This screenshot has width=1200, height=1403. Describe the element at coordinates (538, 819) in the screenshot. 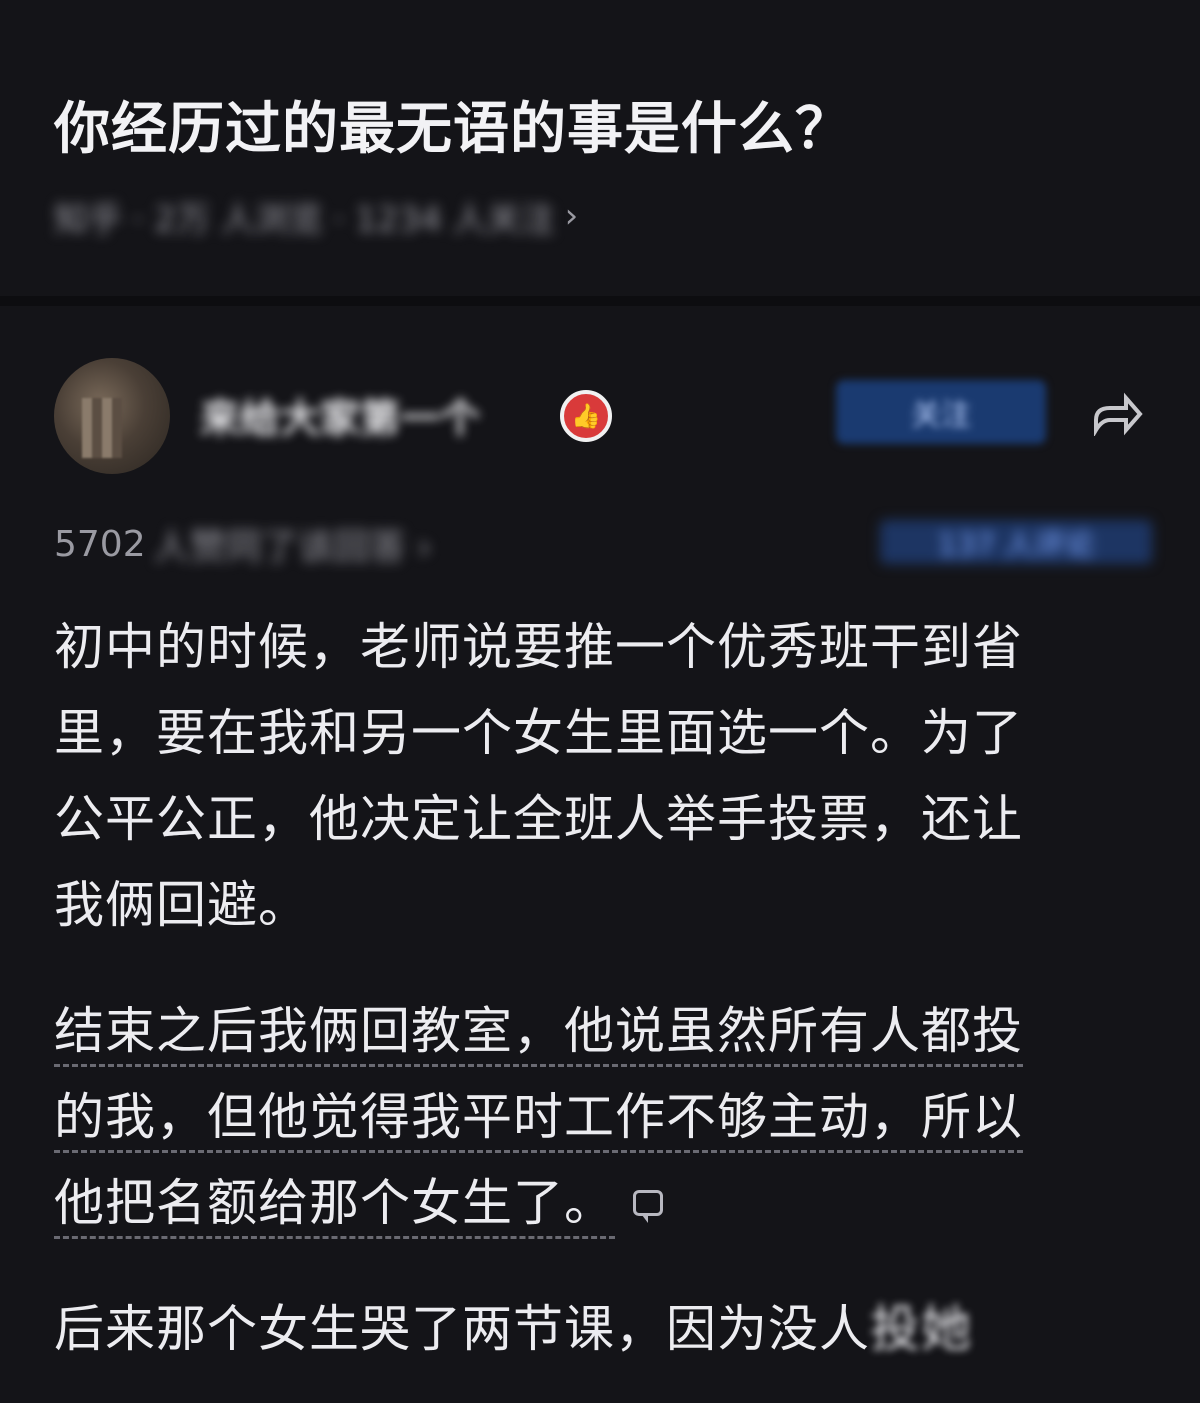

I see `answer-line: 公平公正，他决定让全班人举手投票，还让` at that location.